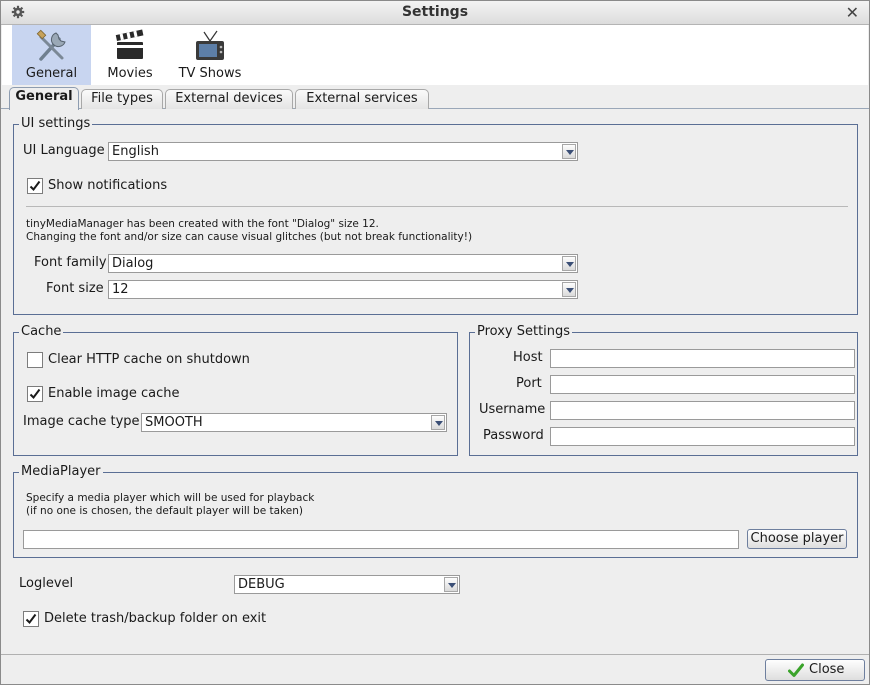 The height and width of the screenshot is (685, 870). What do you see at coordinates (362, 99) in the screenshot?
I see `subtab-external-services: External services` at bounding box center [362, 99].